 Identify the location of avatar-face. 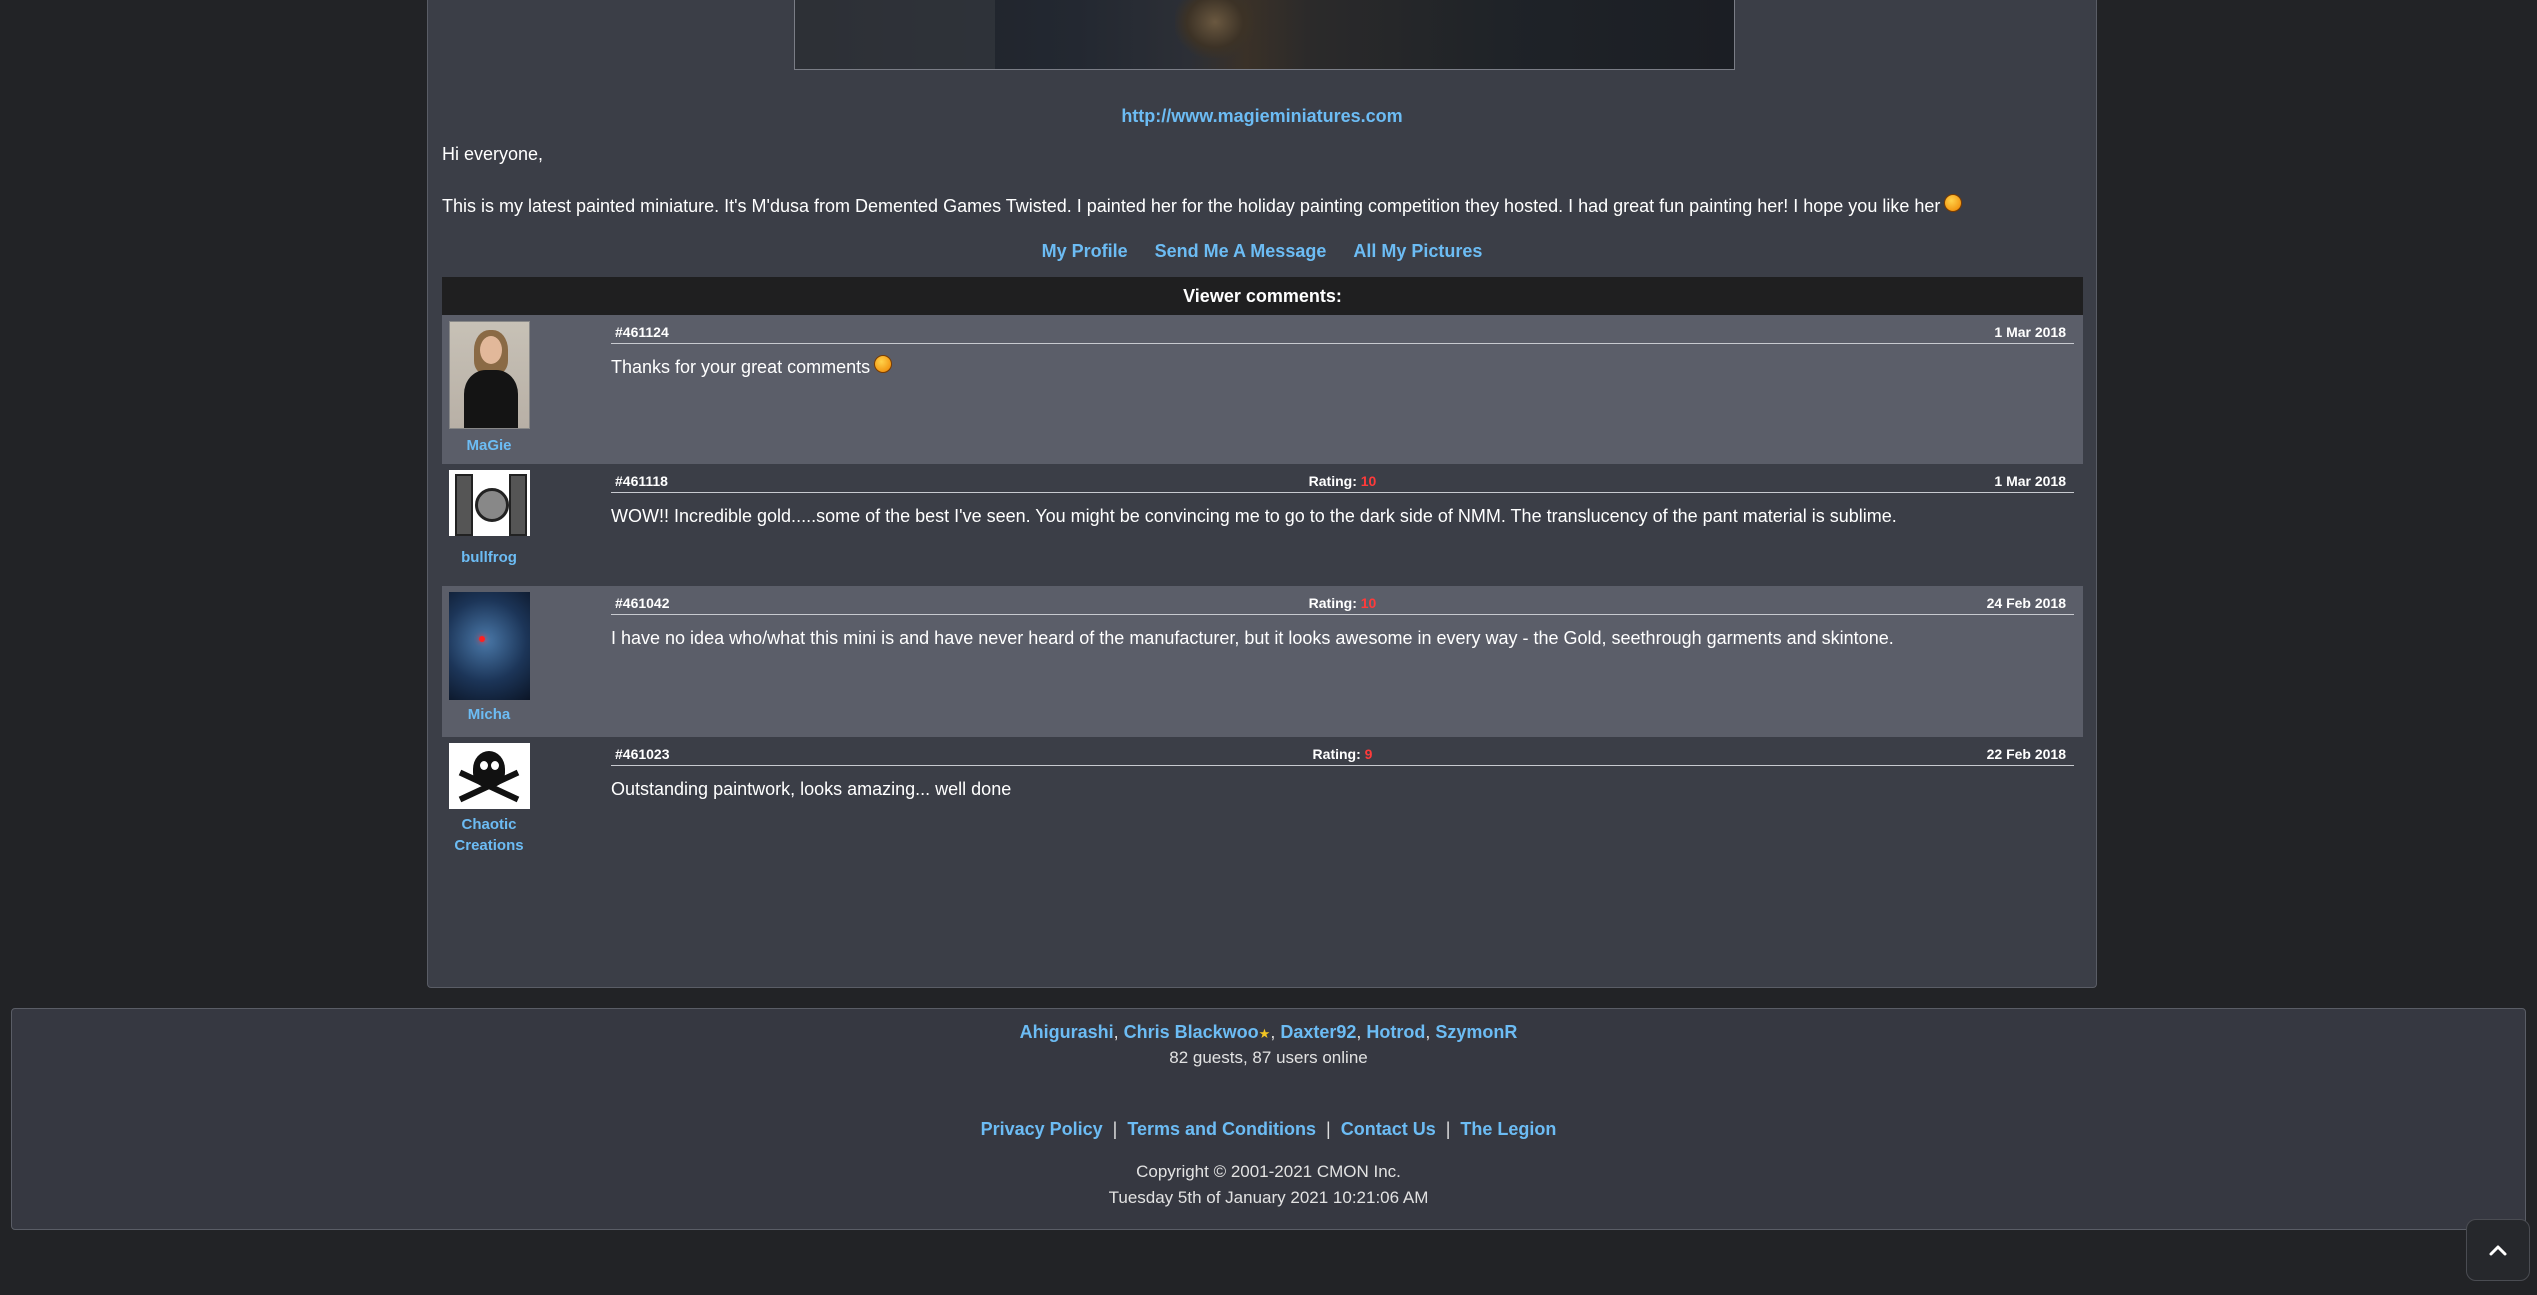
(491, 350).